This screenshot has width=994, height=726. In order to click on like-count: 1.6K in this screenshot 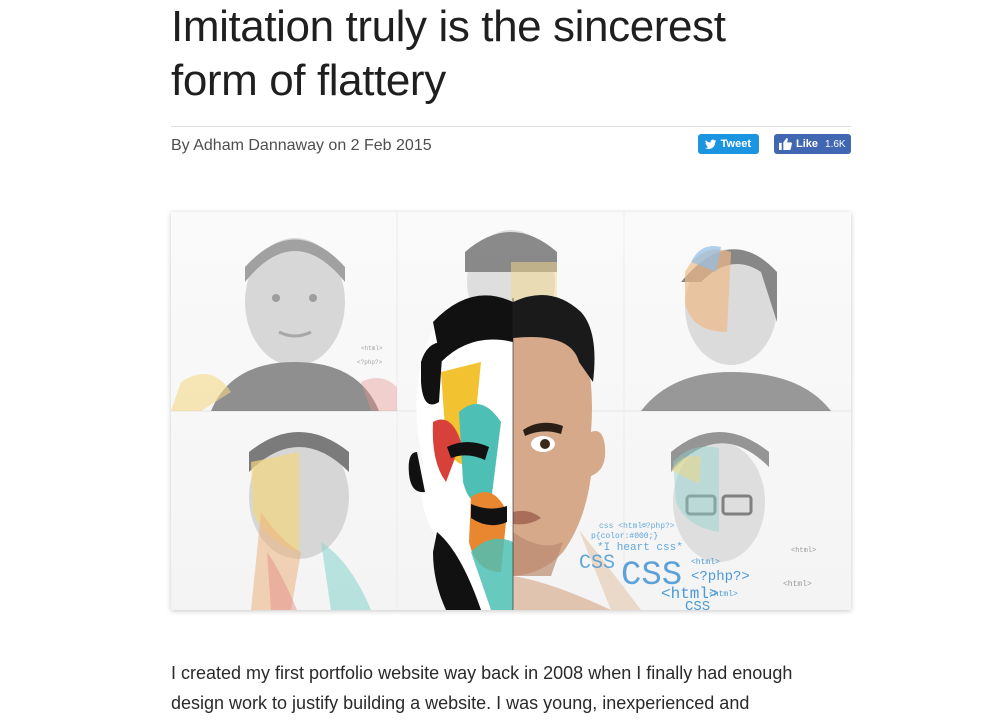, I will do `click(835, 144)`.